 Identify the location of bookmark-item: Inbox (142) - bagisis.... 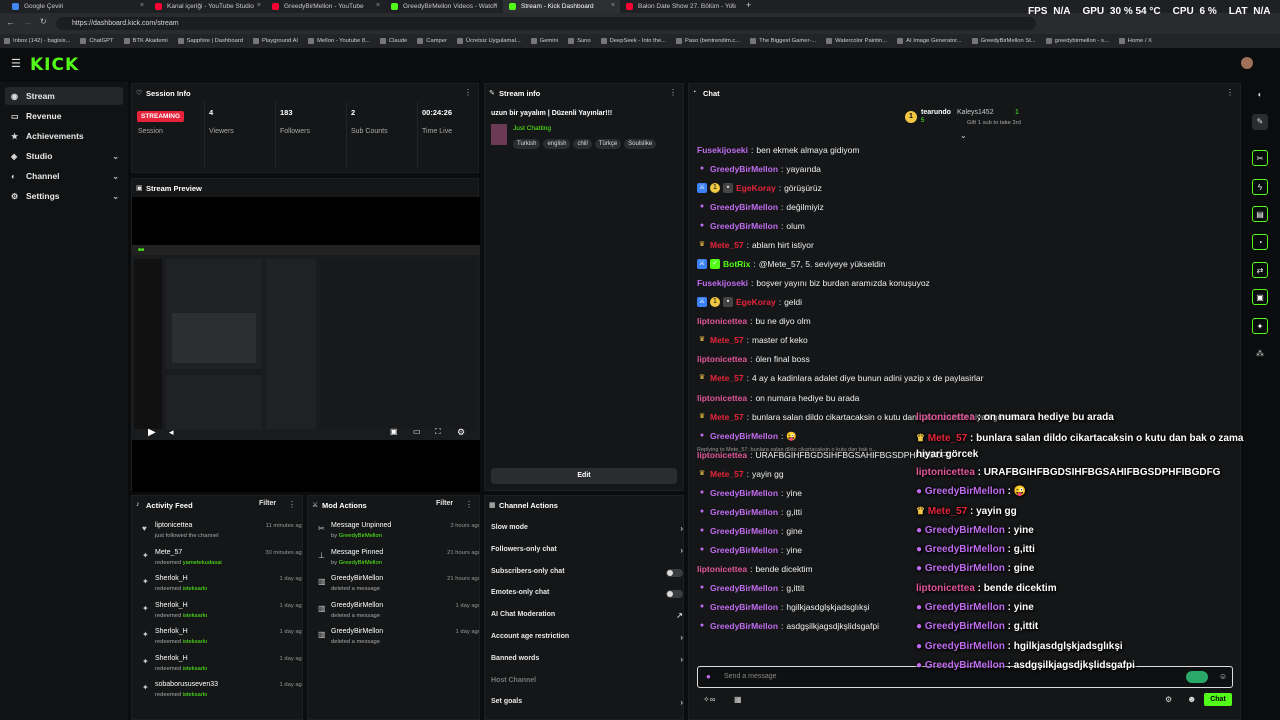
(37, 41).